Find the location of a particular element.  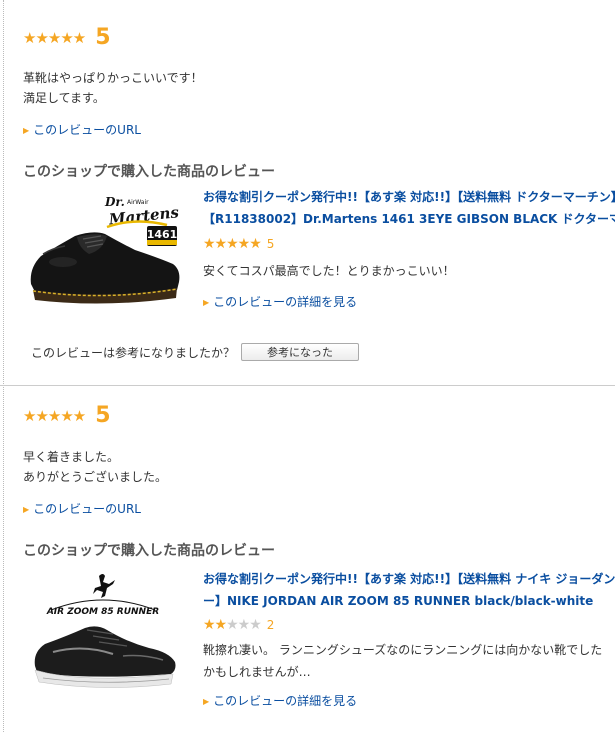

product-comment-line: 安くてコスパ最高でした！とりまかっこいい！ is located at coordinates (329, 271).